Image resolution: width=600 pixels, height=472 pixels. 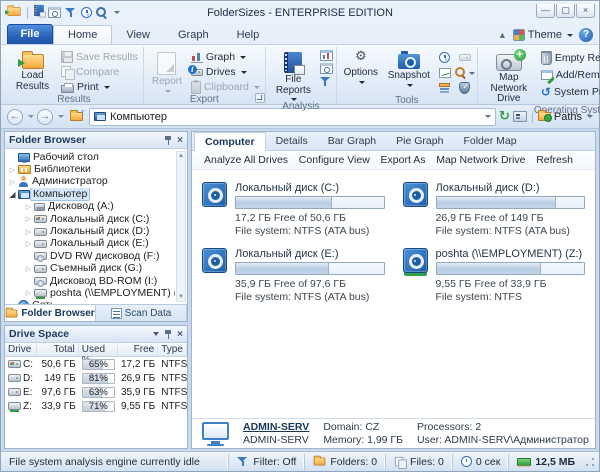 I want to click on table-row: E: 97,6 ГБ 63% 35,9 ГБ NTFS, so click(x=96, y=392).